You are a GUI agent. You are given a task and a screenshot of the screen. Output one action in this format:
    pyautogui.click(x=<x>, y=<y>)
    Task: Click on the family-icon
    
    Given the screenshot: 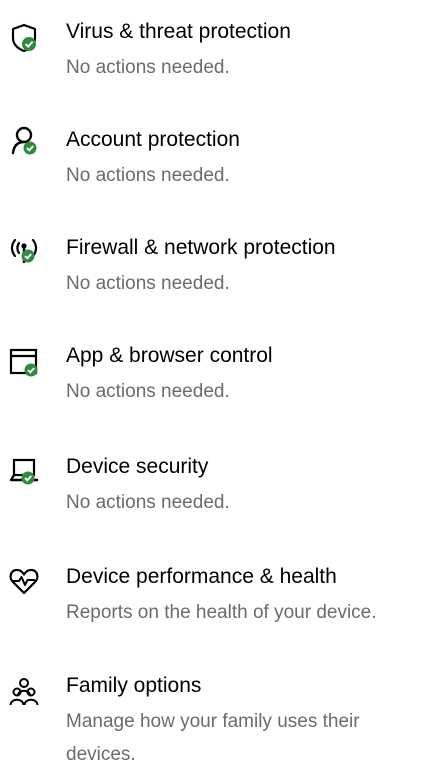 What is the action you would take?
    pyautogui.click(x=24, y=692)
    